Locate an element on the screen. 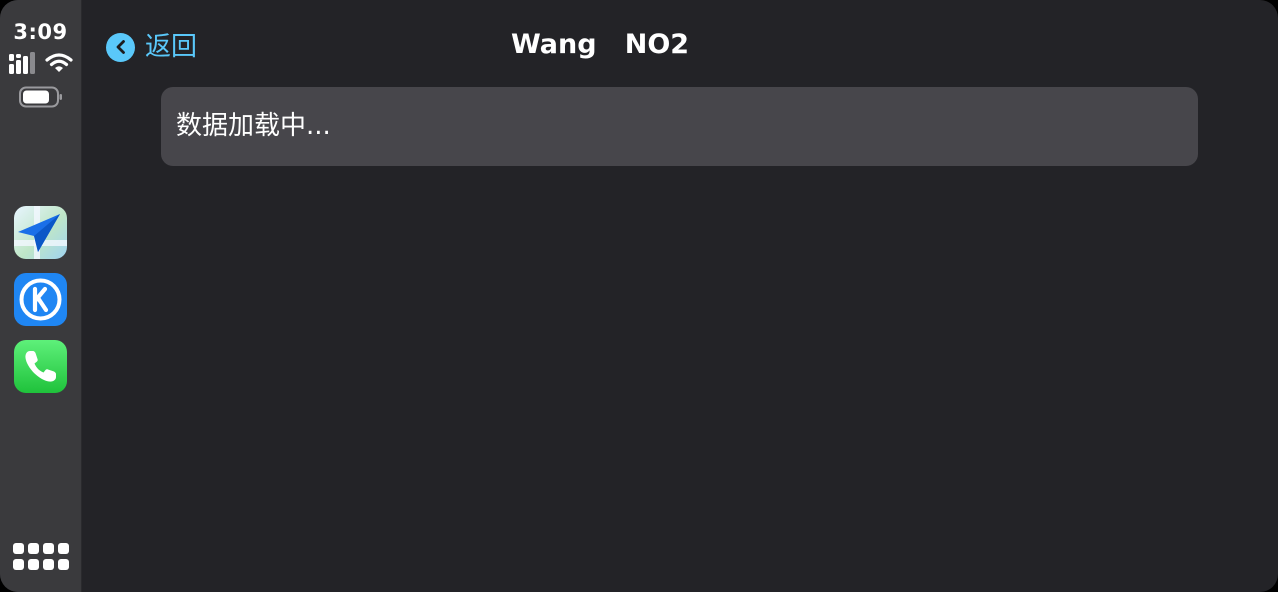 The height and width of the screenshot is (592, 1278). paper-plane-icon is located at coordinates (40, 232).